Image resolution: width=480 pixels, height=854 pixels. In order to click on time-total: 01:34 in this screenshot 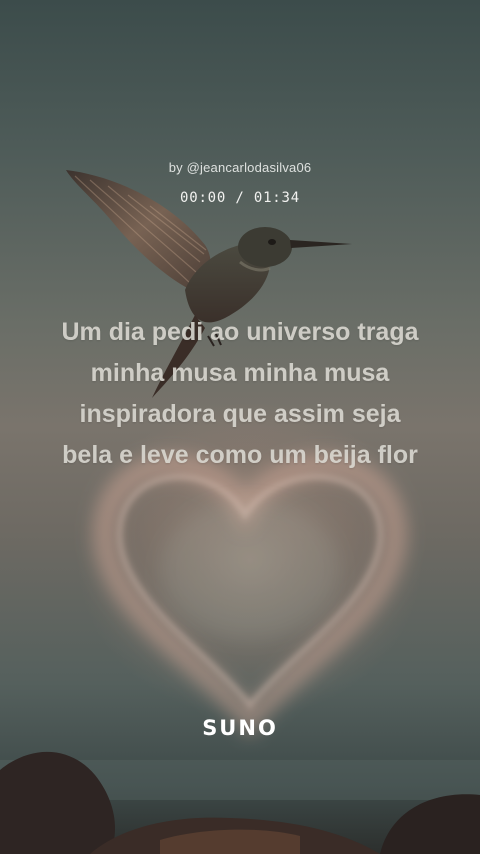, I will do `click(276, 198)`.